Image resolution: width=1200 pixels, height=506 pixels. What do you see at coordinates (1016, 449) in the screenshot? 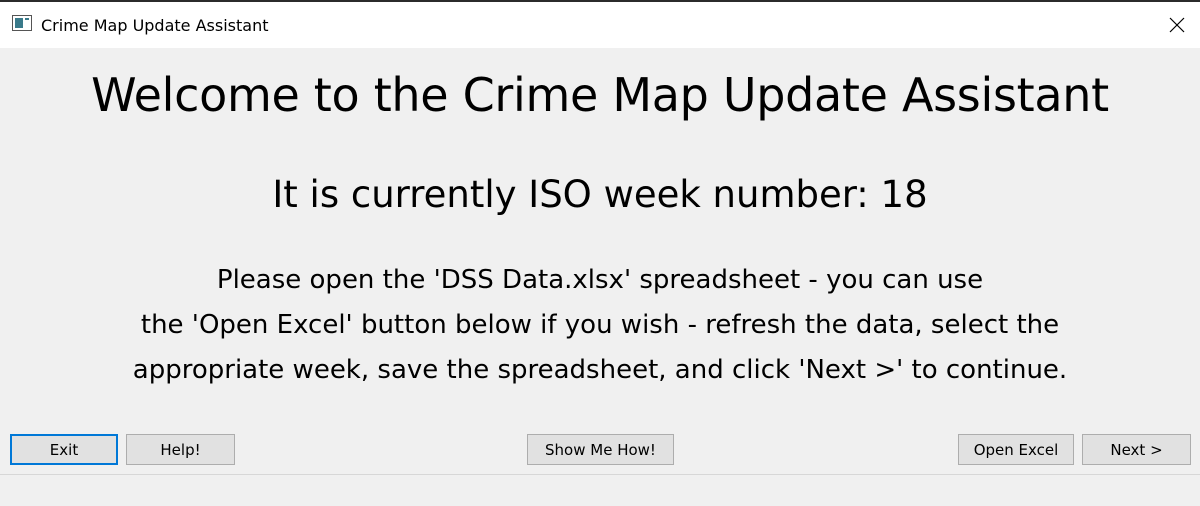
I see `open-excel-button: Open Excel` at bounding box center [1016, 449].